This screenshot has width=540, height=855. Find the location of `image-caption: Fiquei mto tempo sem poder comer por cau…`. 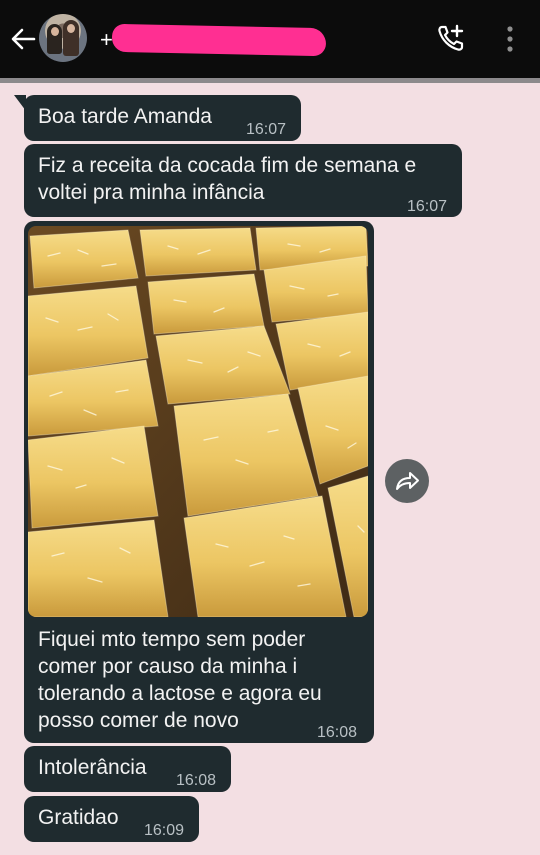

image-caption: Fiquei mto tempo sem poder comer por cau… is located at coordinates (180, 680).